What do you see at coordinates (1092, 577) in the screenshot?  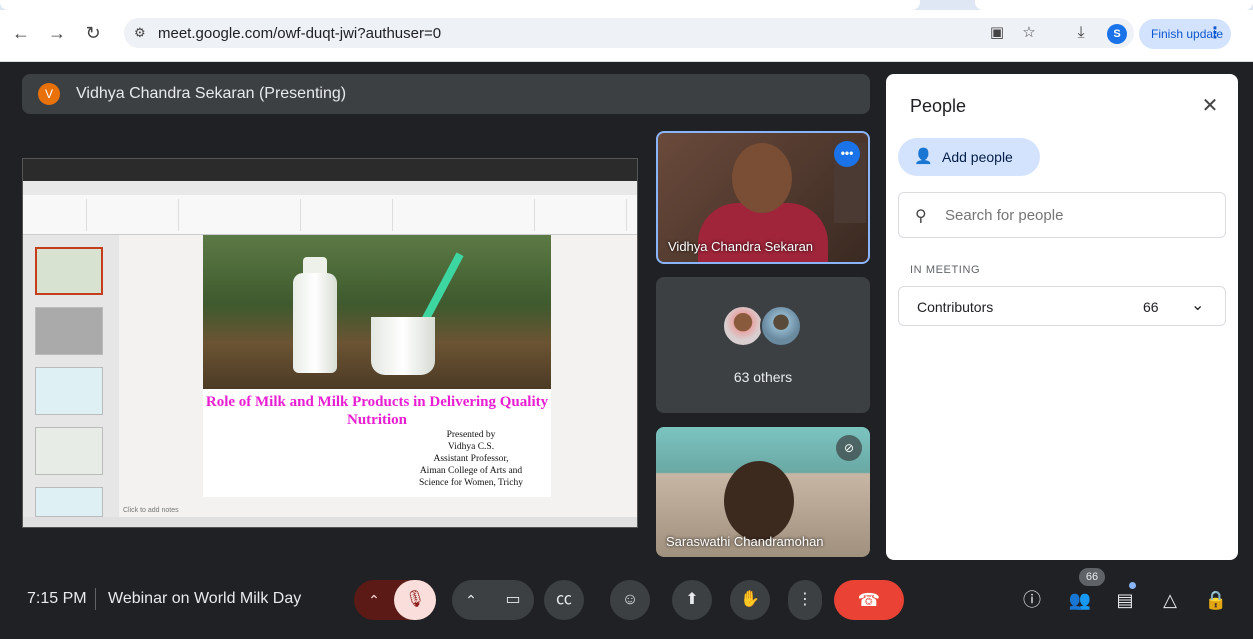 I see `participants-badge: 66` at bounding box center [1092, 577].